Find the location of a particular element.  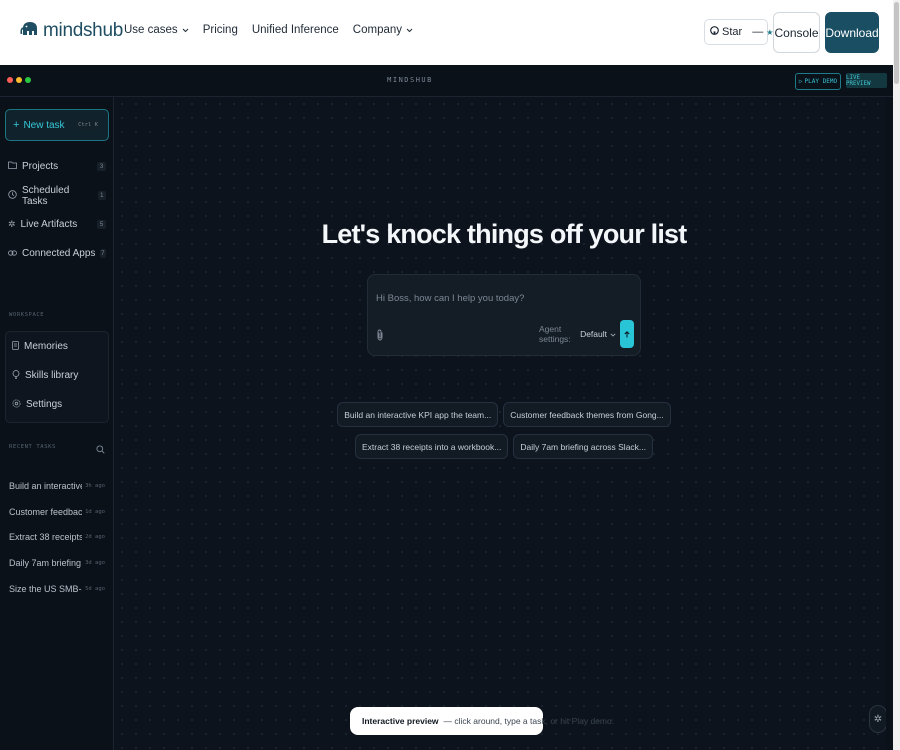

sidebar-item-connected-apps: Connected Apps & D... 7 is located at coordinates (57, 253).